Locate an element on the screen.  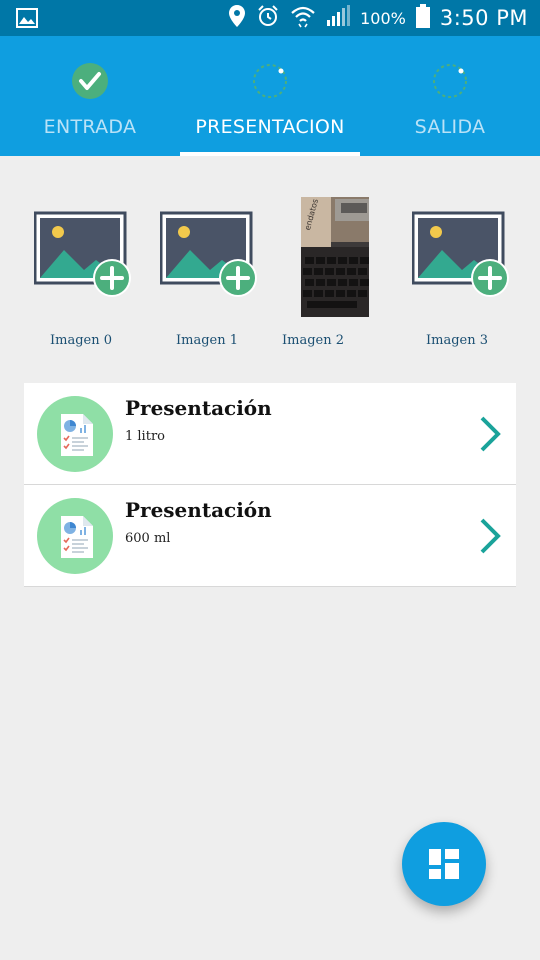
dashboard-grid-icon is located at coordinates (444, 864).